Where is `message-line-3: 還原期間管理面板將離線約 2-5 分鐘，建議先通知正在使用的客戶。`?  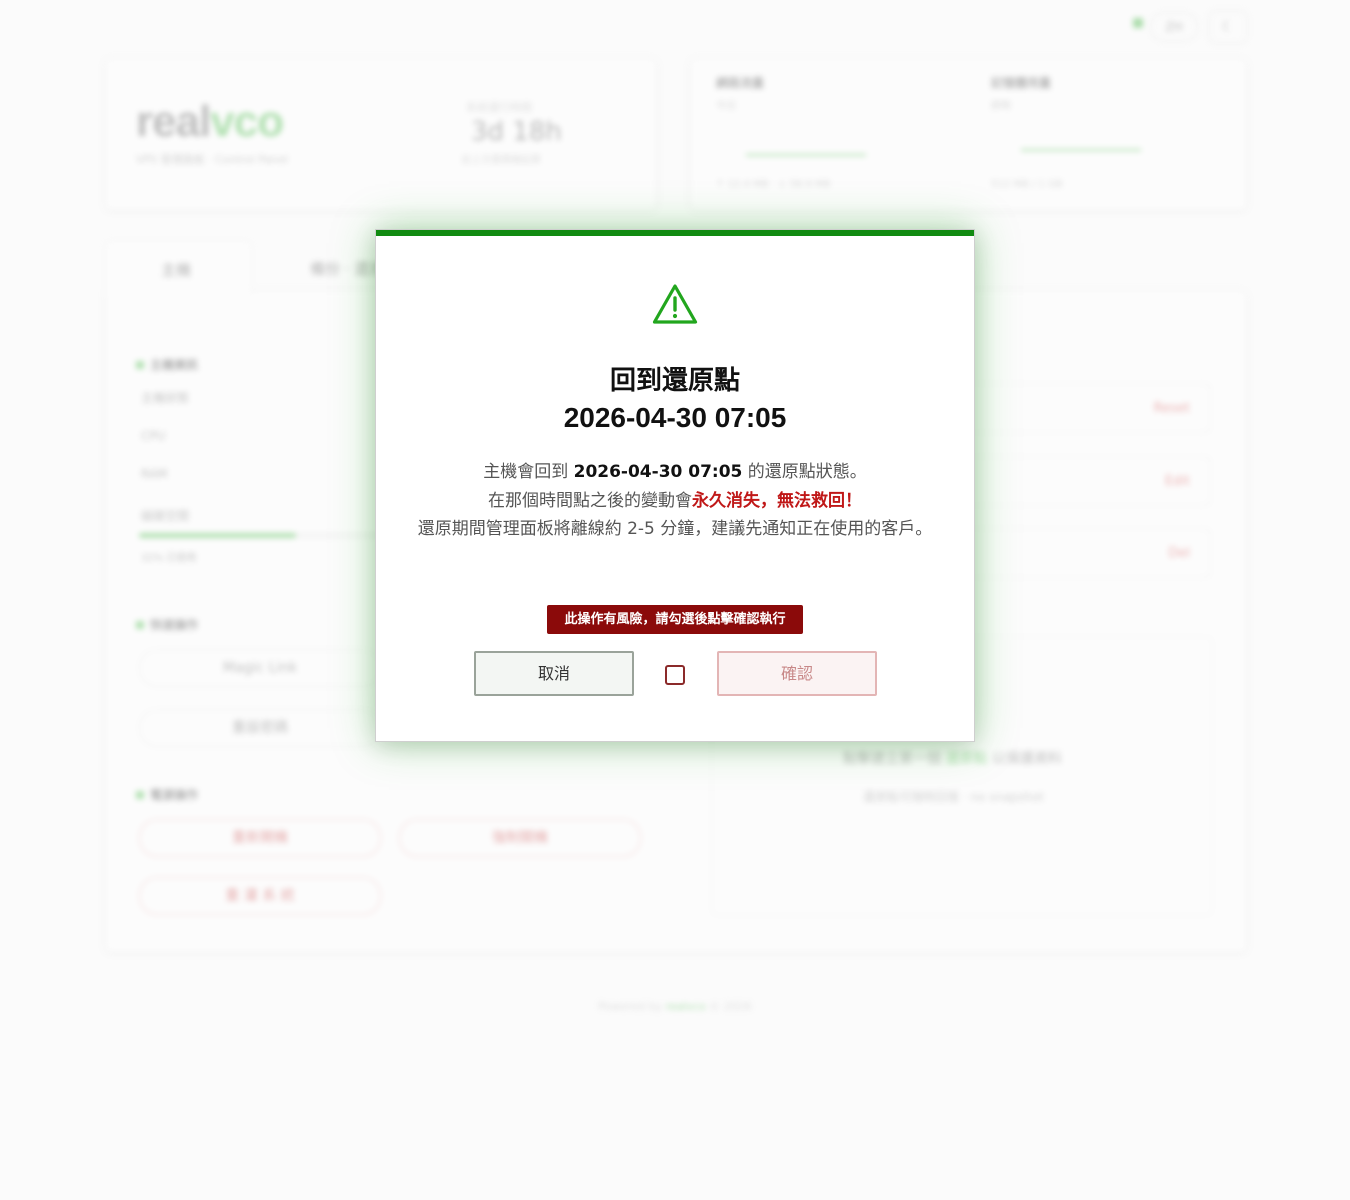 message-line-3: 還原期間管理面板將離線約 2-5 分鐘，建議先通知正在使用的客戶。 is located at coordinates (675, 529).